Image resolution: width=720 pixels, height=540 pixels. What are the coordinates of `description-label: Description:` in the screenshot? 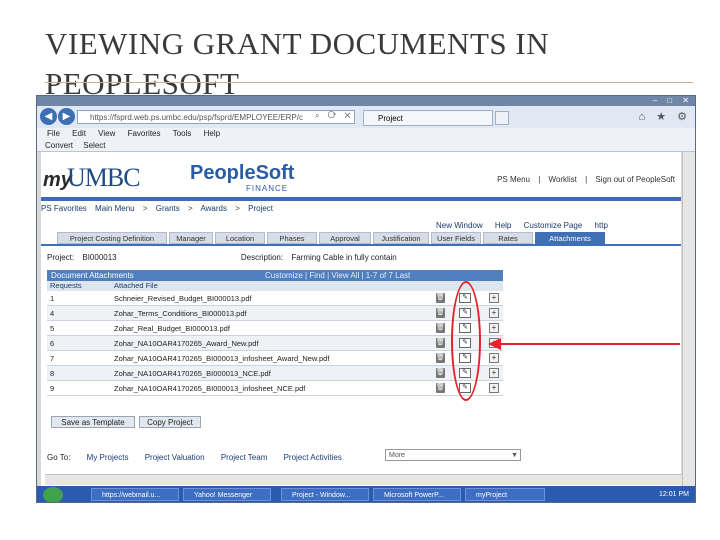 It's located at (262, 257).